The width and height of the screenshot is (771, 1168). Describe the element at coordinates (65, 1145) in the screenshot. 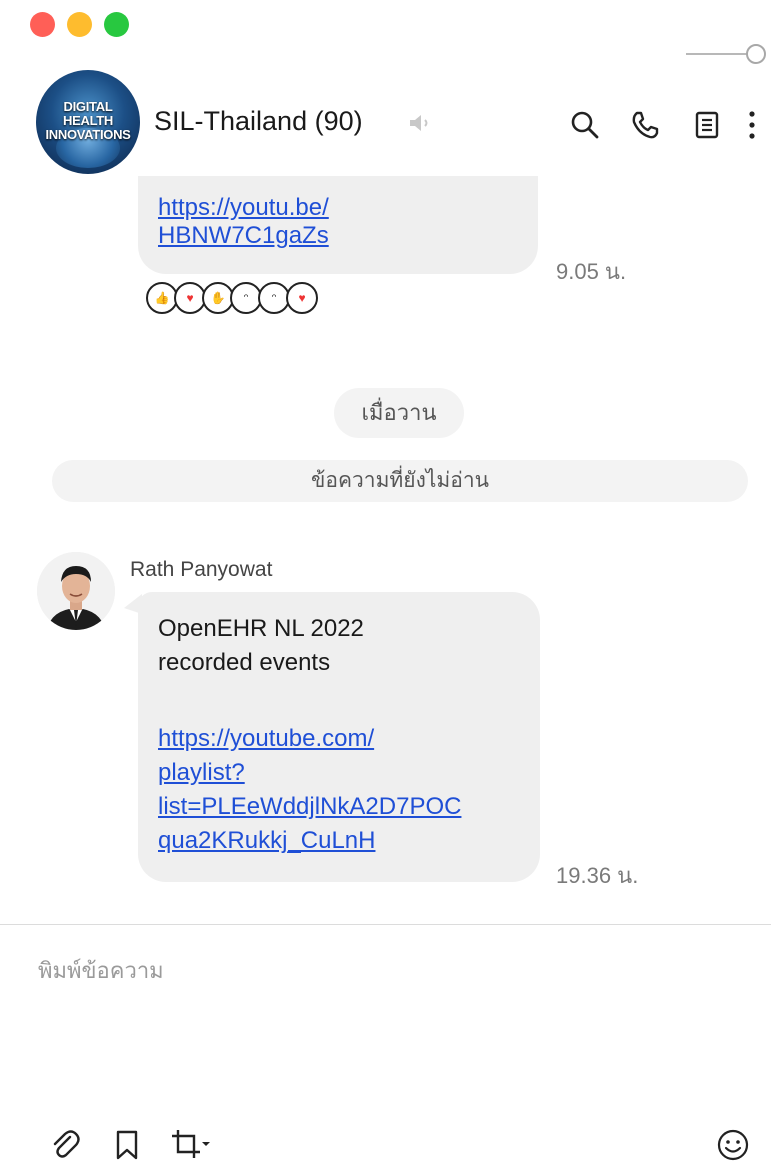

I see `attach-icon` at that location.